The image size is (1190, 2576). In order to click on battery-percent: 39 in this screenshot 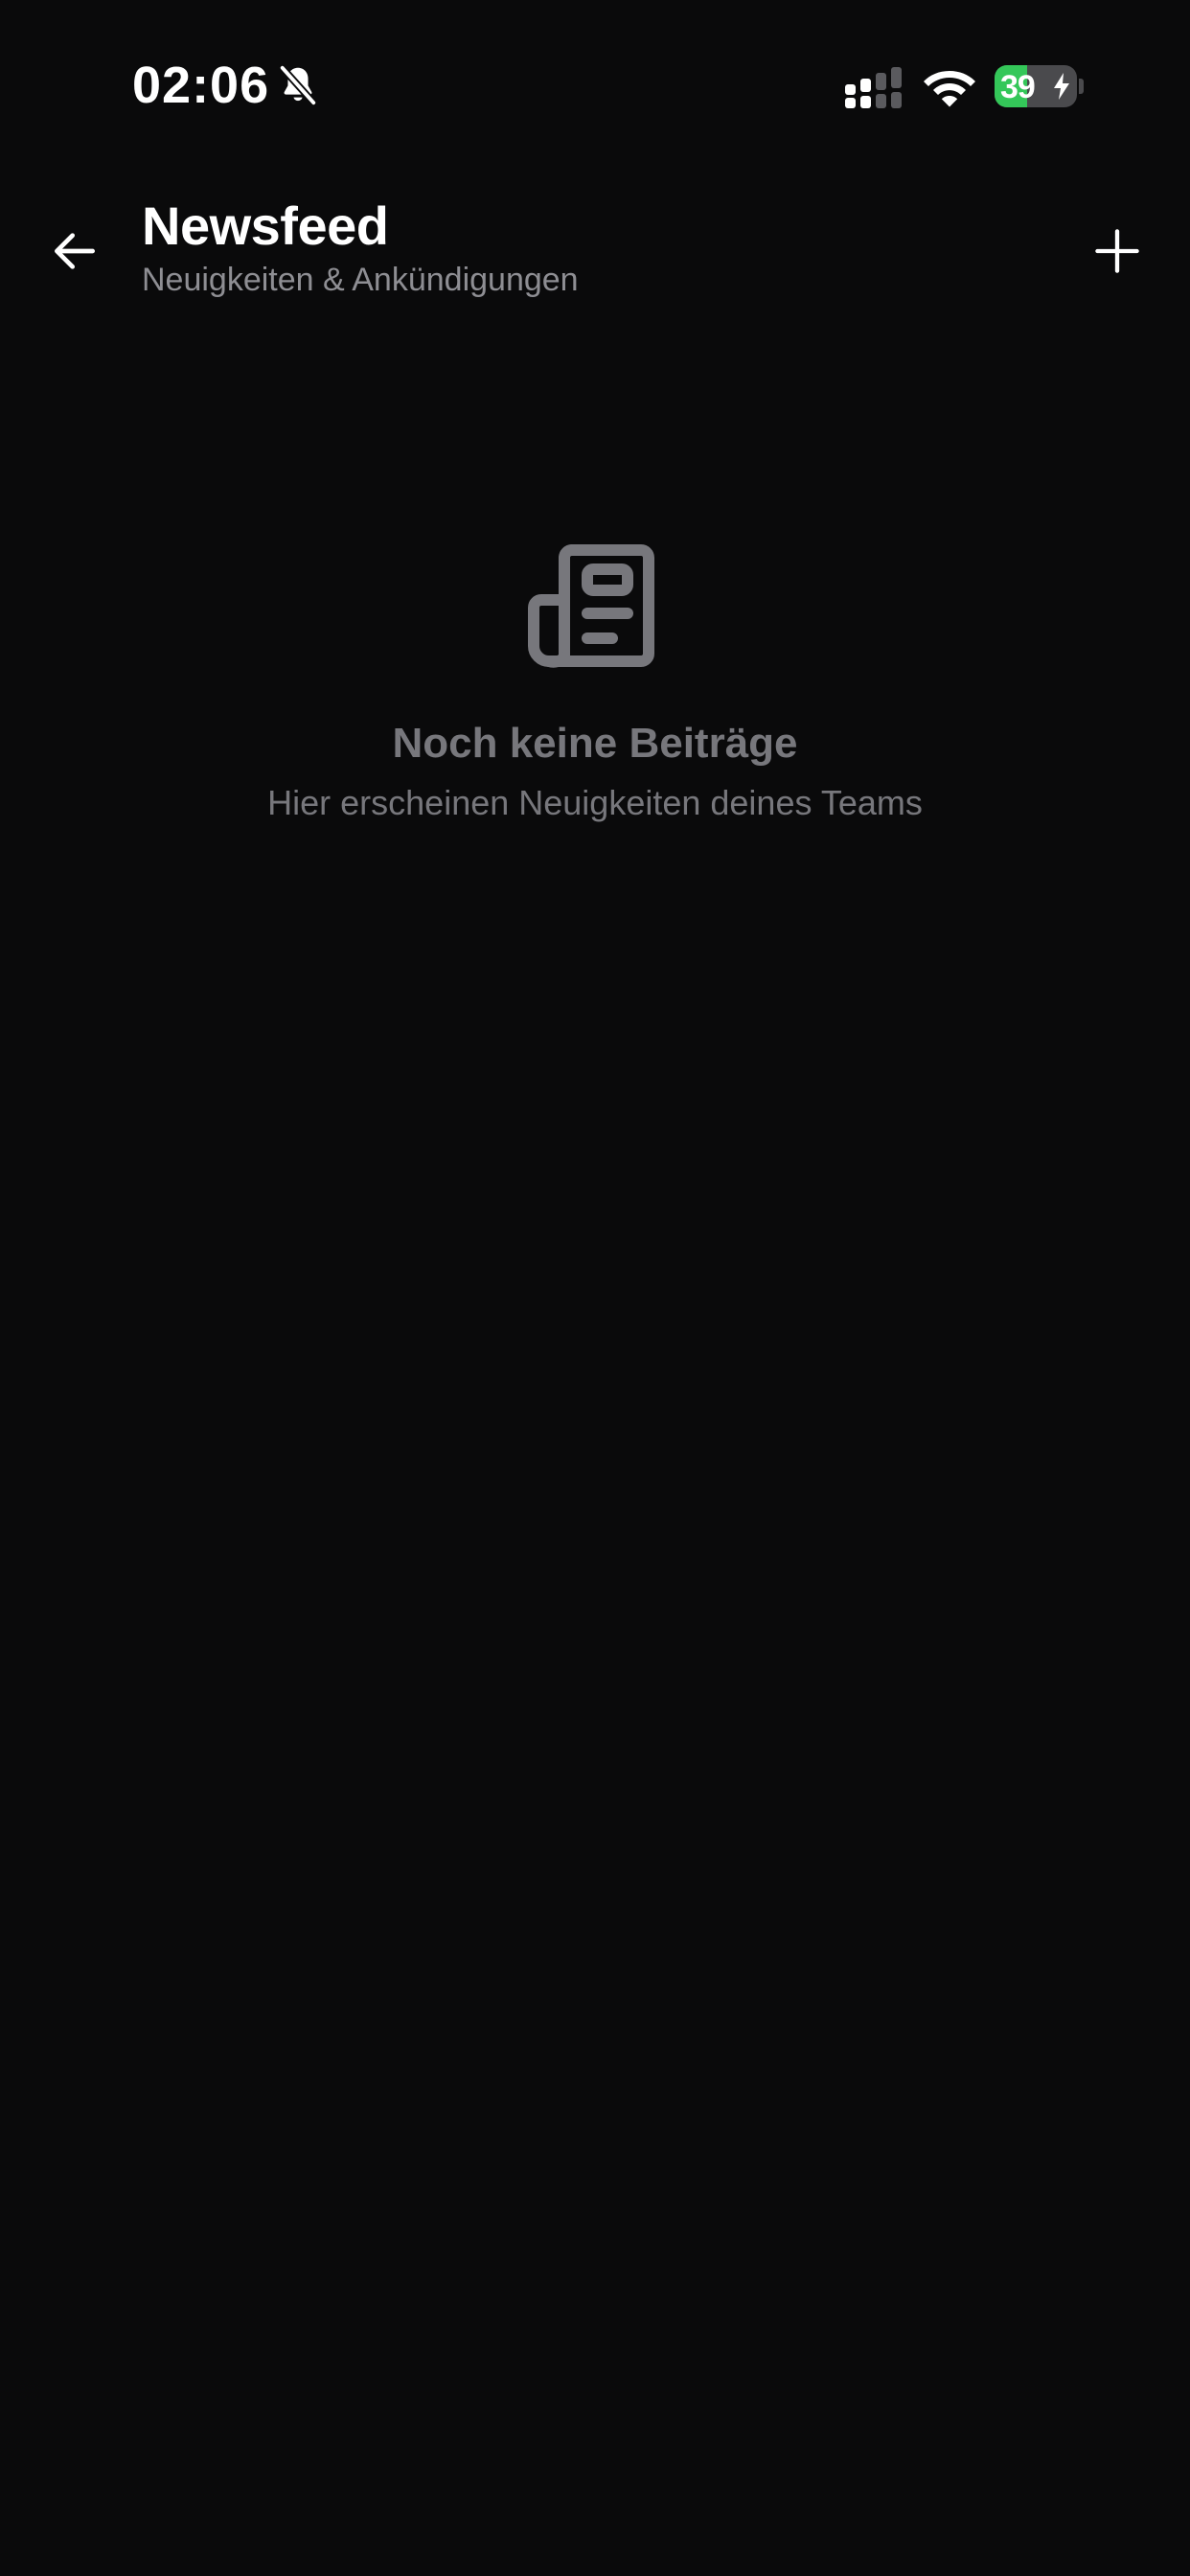, I will do `click(1018, 87)`.